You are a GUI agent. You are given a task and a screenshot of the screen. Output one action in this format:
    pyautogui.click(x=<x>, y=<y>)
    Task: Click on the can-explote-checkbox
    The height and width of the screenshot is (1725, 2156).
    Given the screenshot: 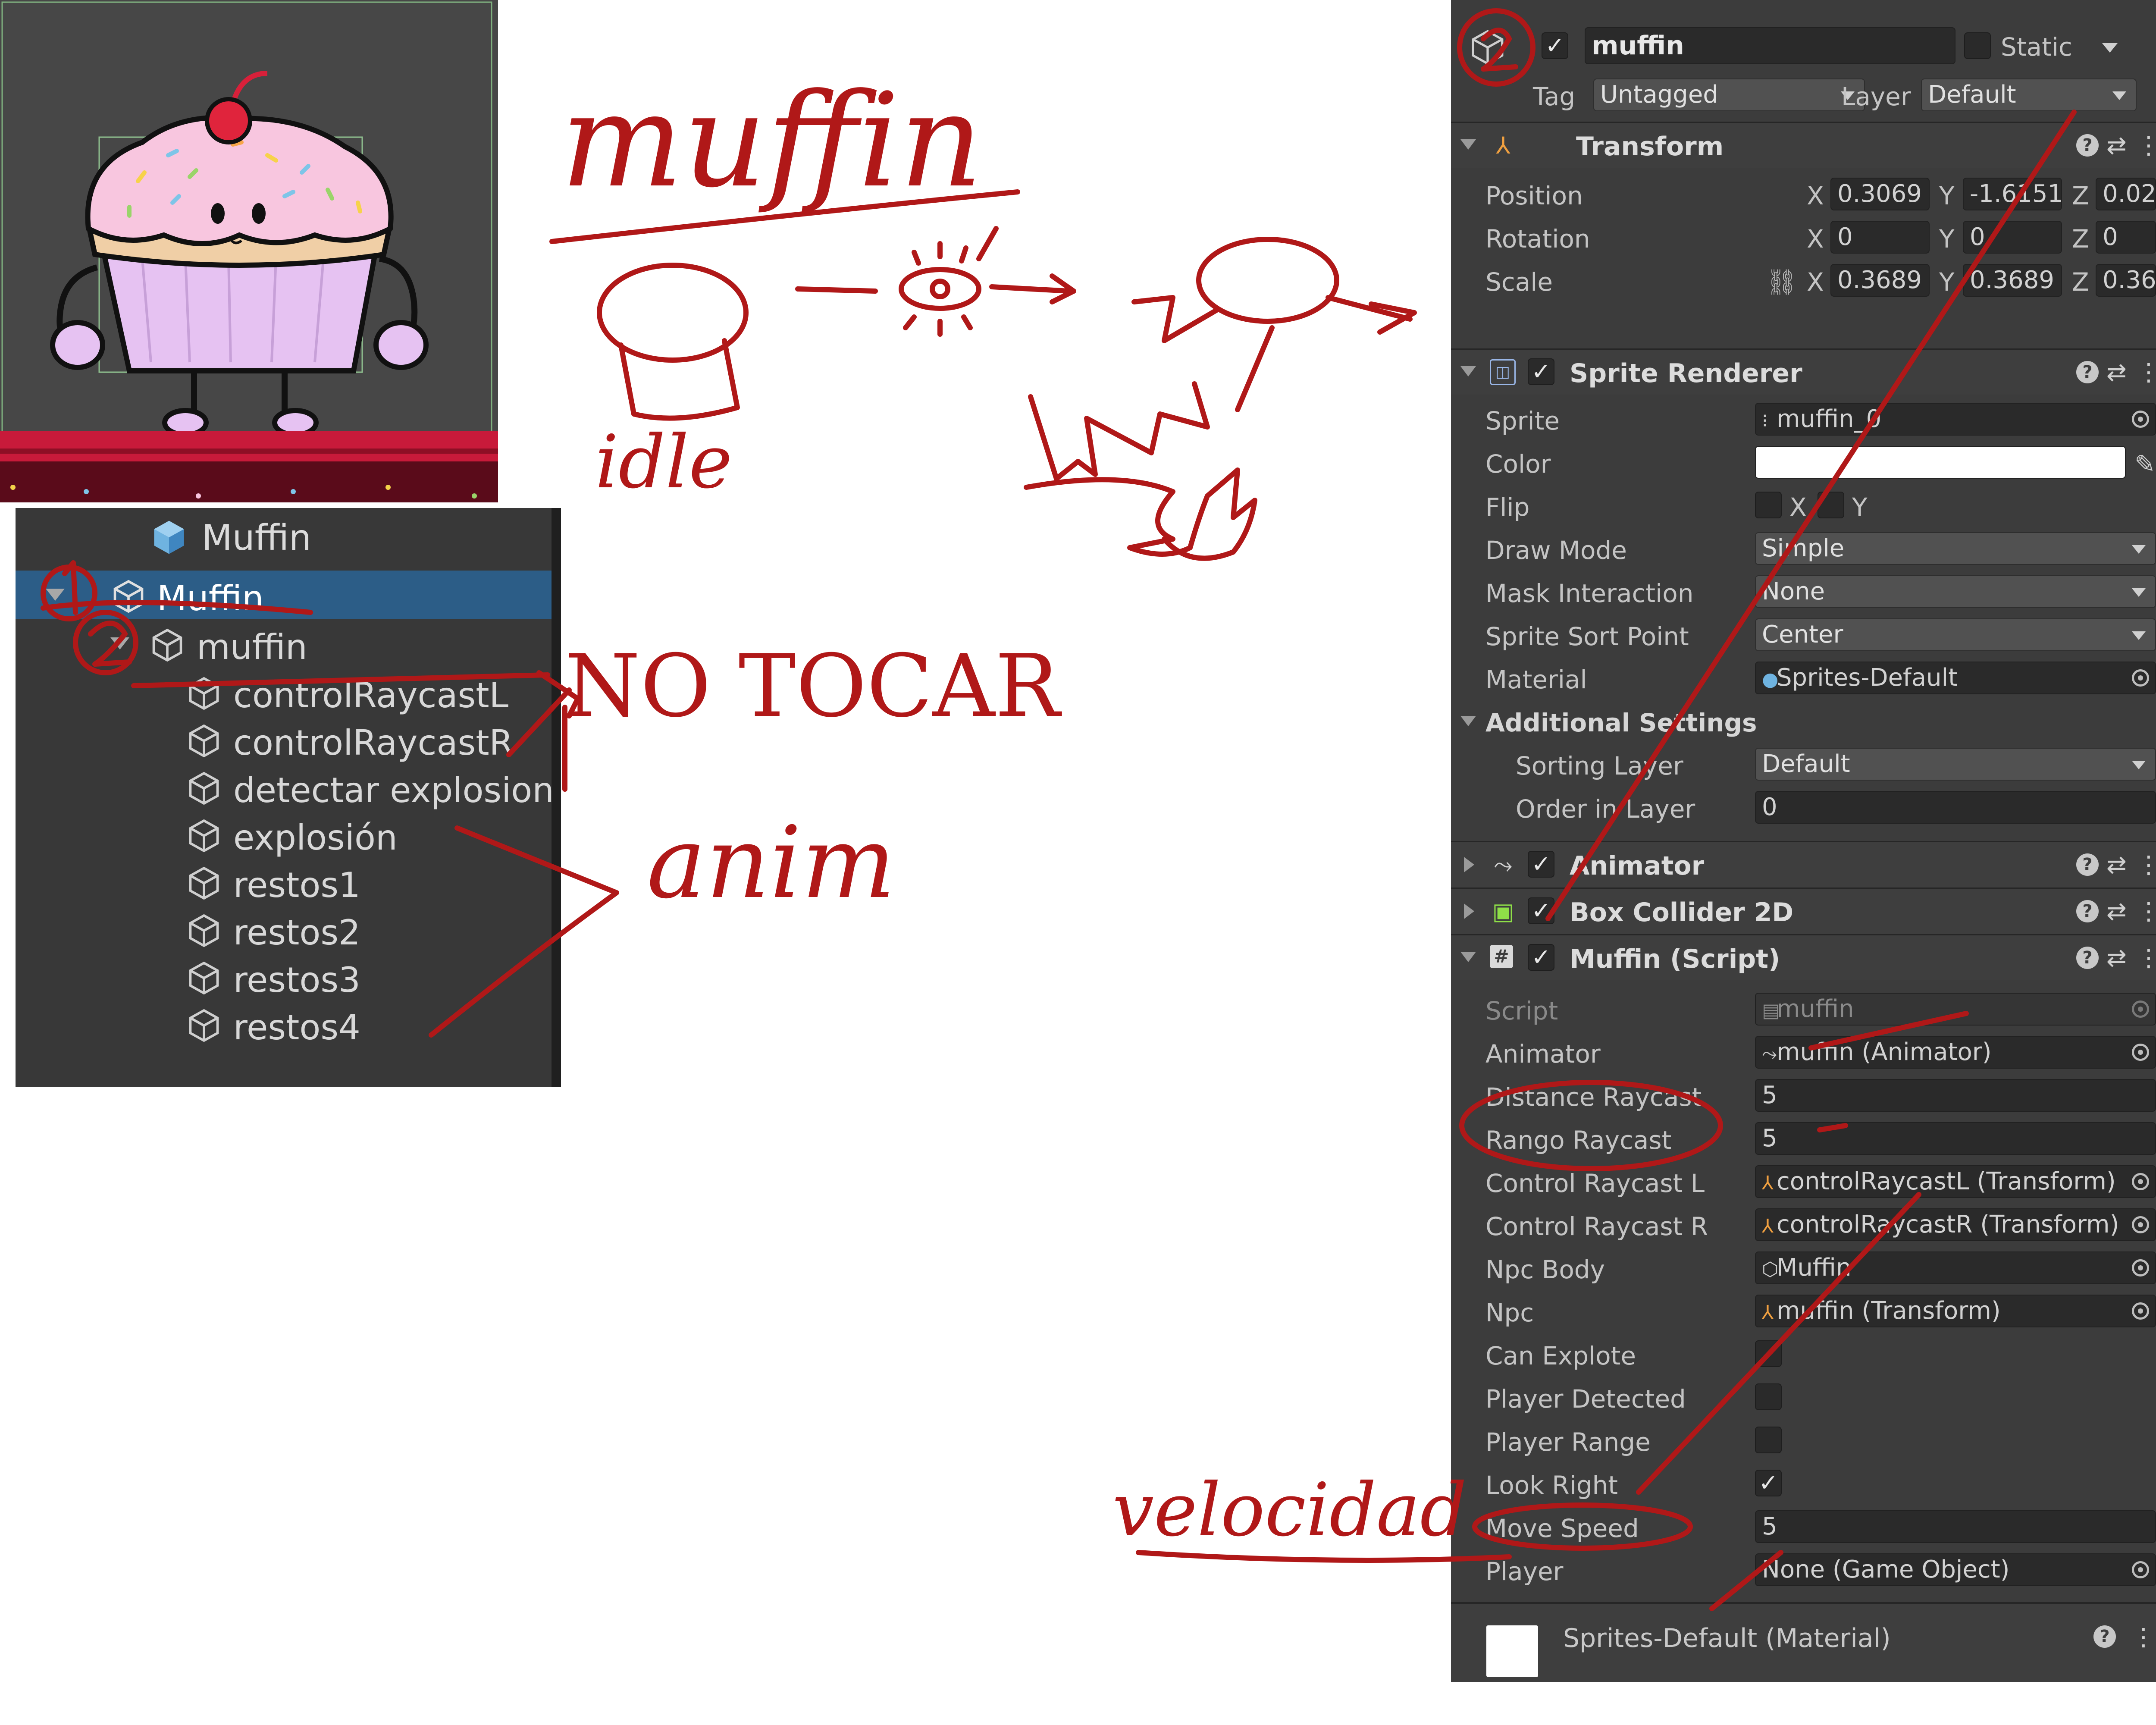 What is the action you would take?
    pyautogui.click(x=1768, y=1354)
    